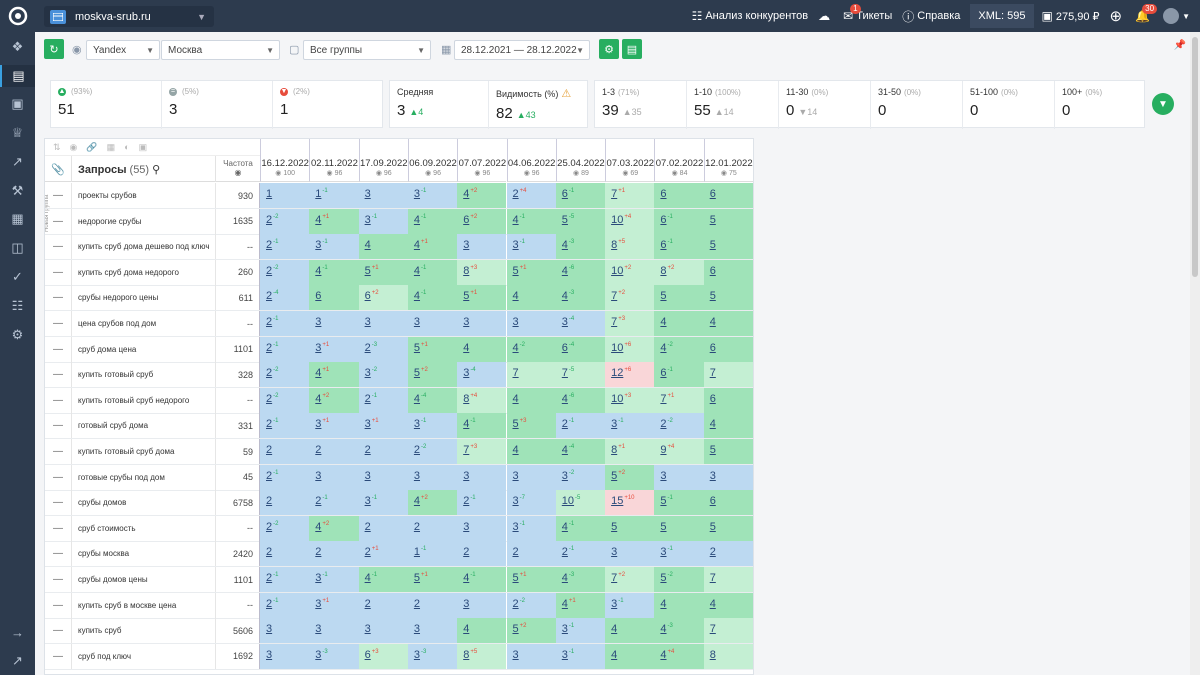 The height and width of the screenshot is (675, 1200). I want to click on date-column-header: 25.04.2022 ◉ 89, so click(580, 160).